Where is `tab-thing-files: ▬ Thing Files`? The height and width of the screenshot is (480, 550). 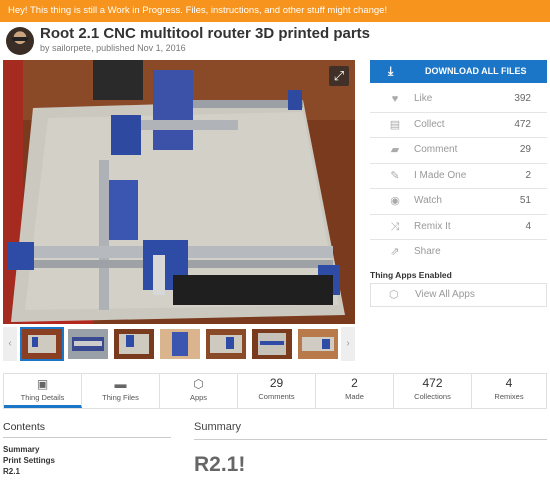 tab-thing-files: ▬ Thing Files is located at coordinates (121, 391).